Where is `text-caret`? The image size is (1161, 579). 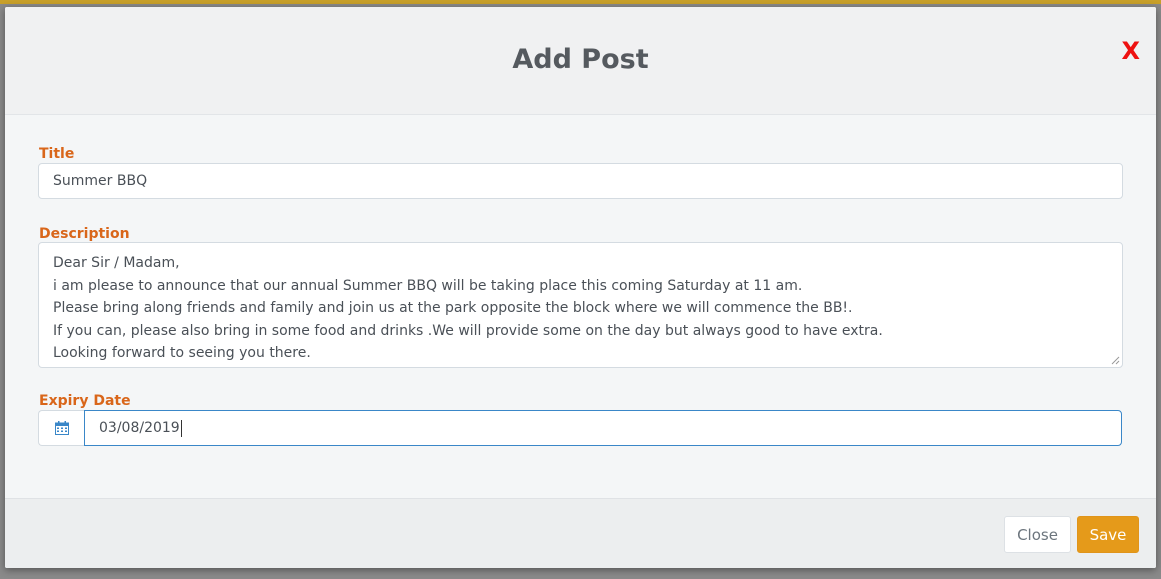 text-caret is located at coordinates (181, 428).